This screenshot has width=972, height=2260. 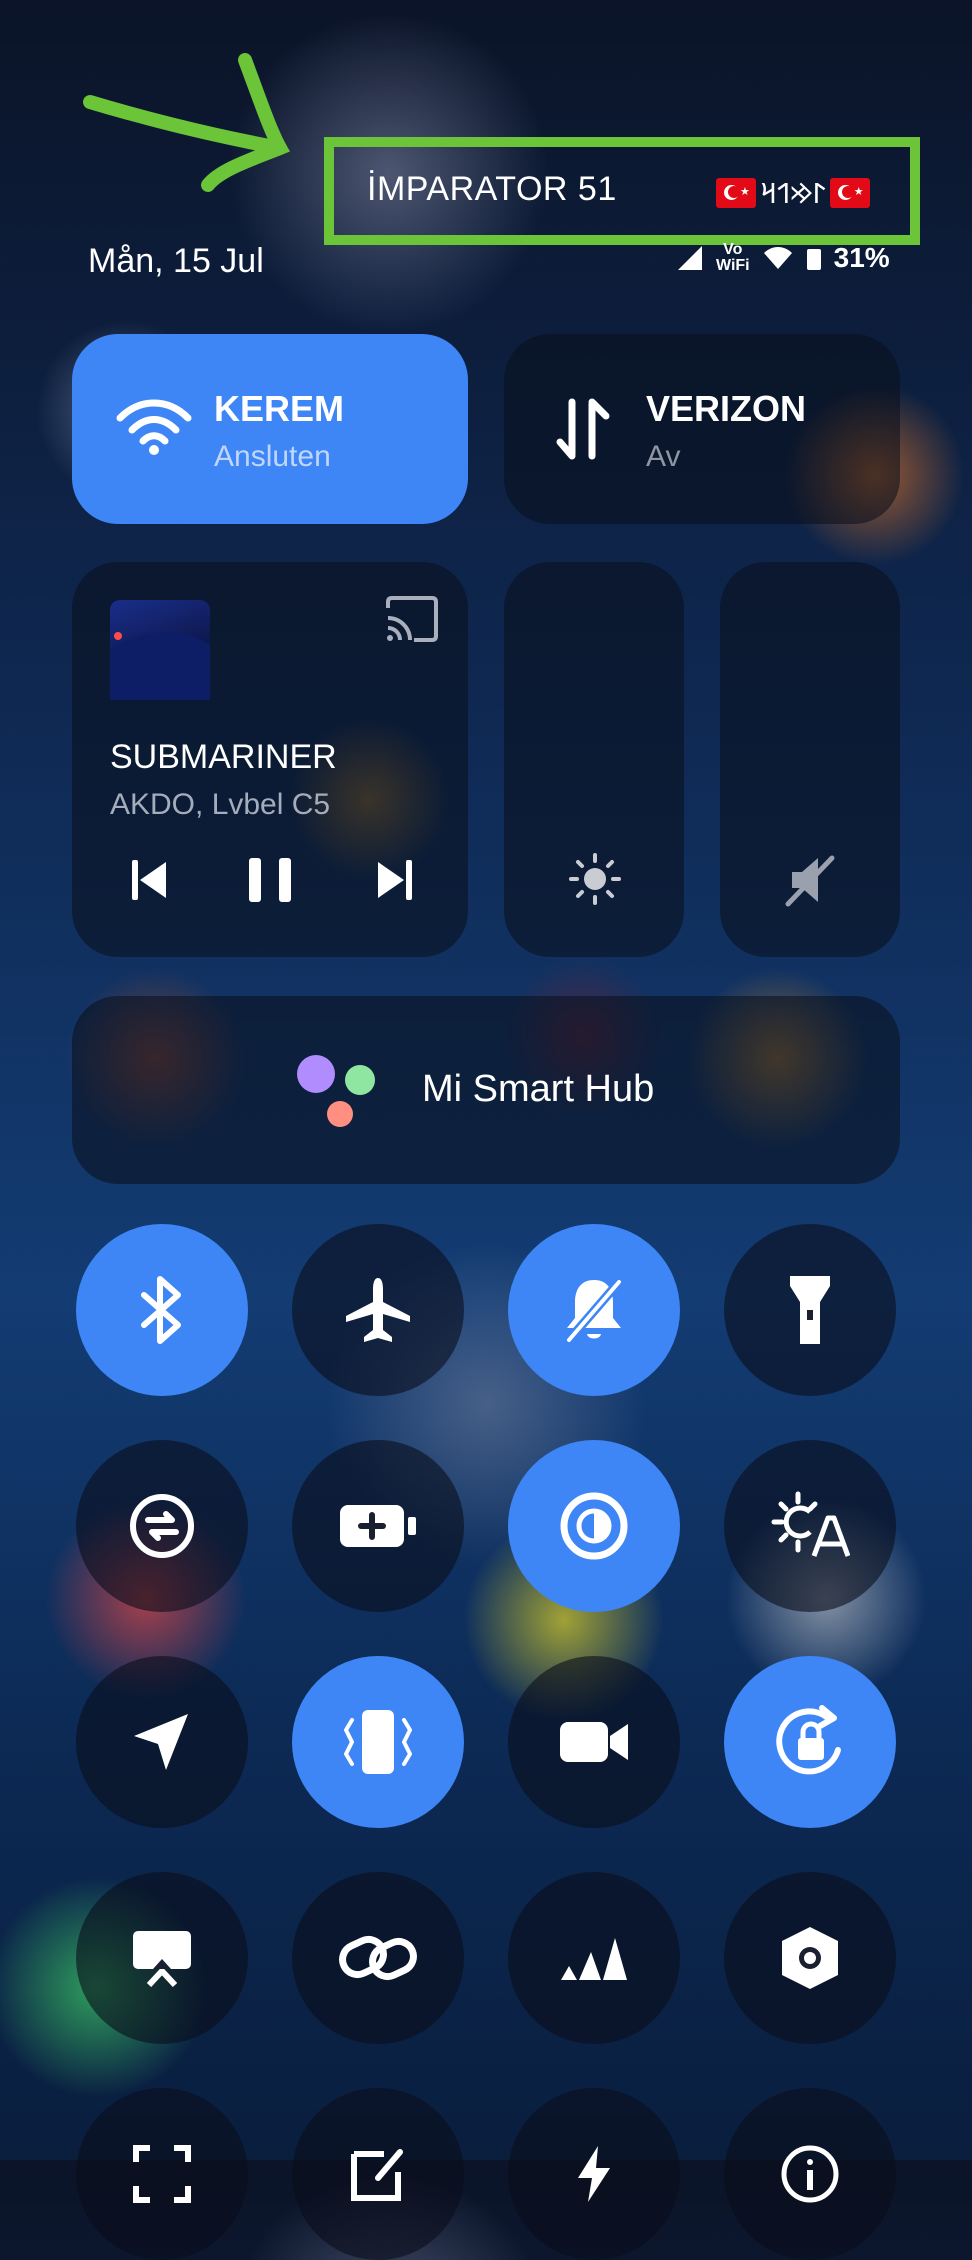 I want to click on mobile-carrier-name: VERIZON, so click(x=726, y=408).